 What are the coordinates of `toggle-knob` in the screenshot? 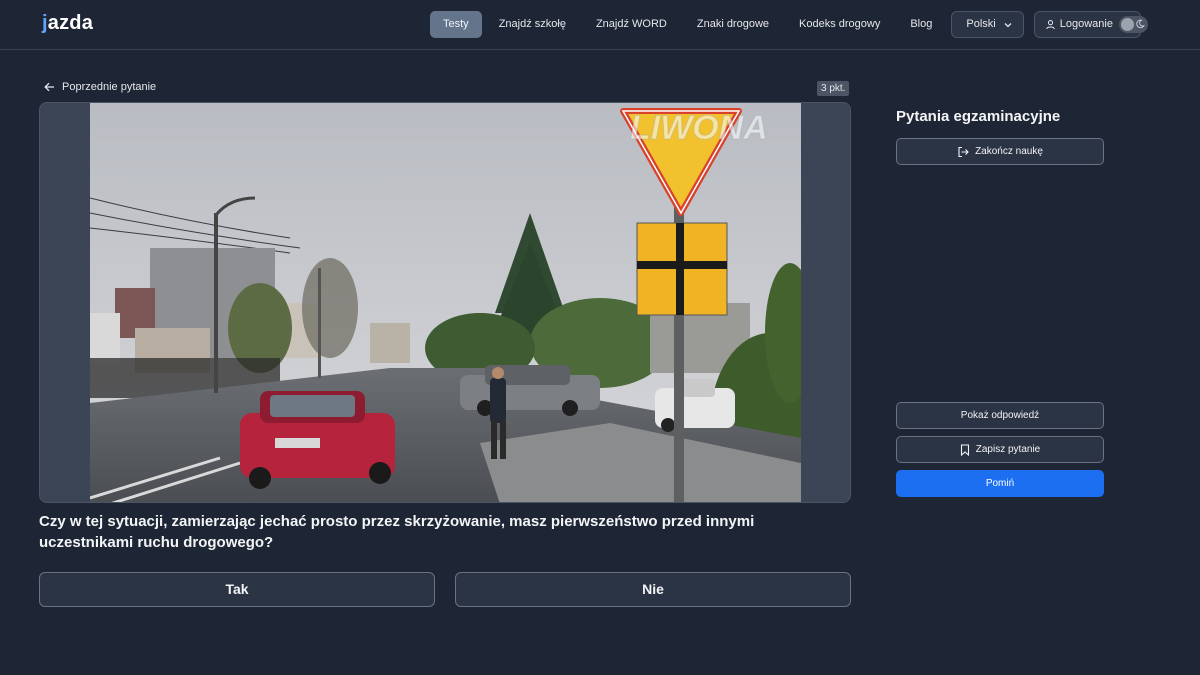 It's located at (1127, 24).